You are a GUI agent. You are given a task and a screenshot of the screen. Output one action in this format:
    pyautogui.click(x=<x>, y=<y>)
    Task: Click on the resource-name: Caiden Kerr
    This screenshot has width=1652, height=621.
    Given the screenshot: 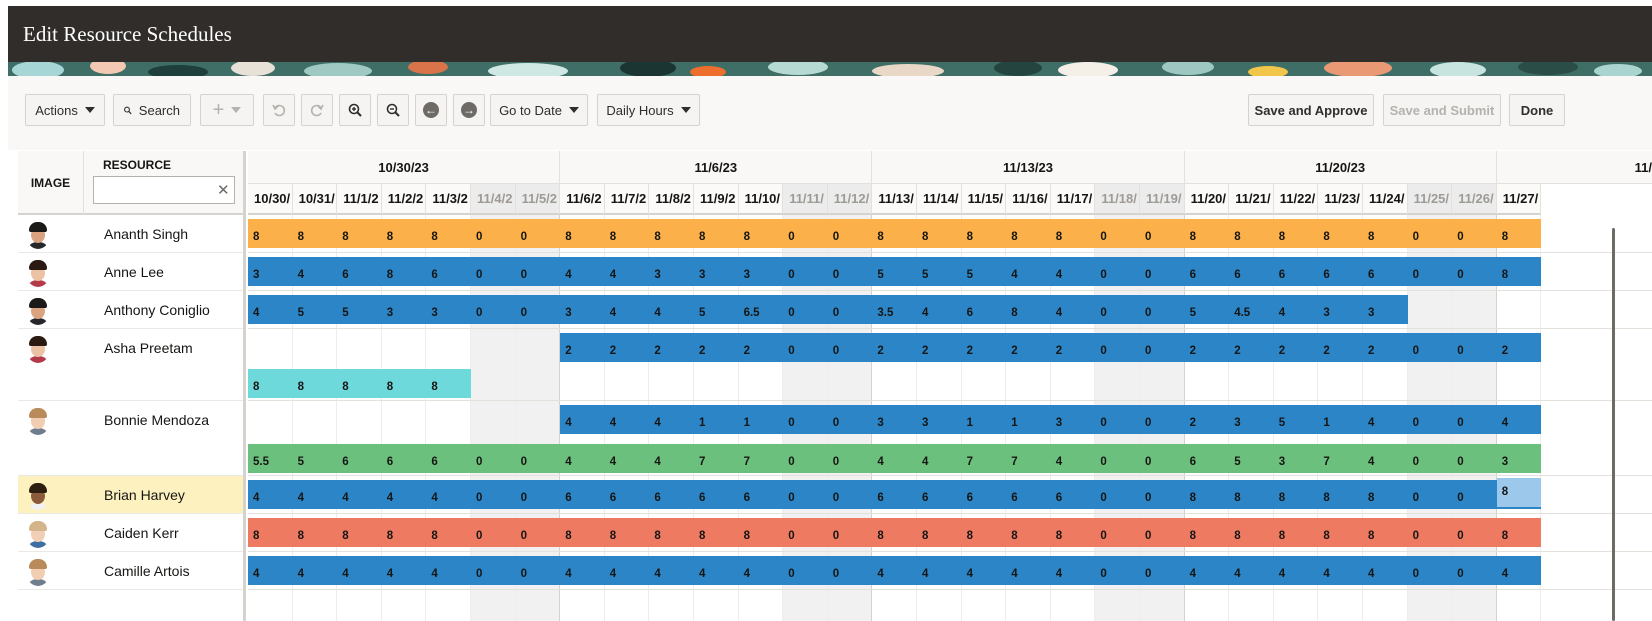 What is the action you would take?
    pyautogui.click(x=141, y=533)
    